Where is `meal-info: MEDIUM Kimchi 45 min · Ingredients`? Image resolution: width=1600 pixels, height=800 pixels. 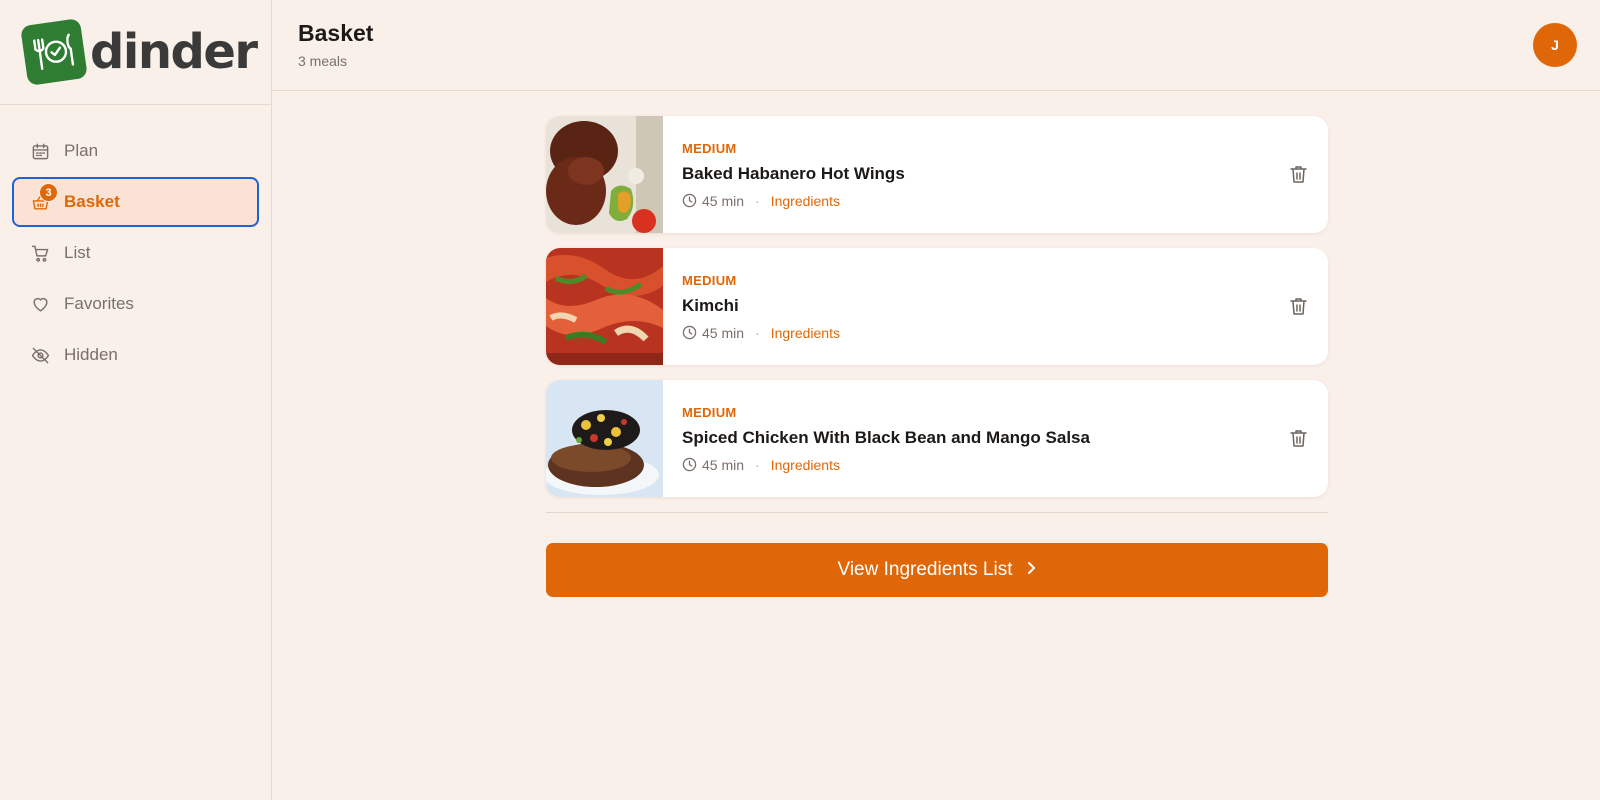
meal-info: MEDIUM Kimchi 45 min · Ingredients is located at coordinates (995, 307).